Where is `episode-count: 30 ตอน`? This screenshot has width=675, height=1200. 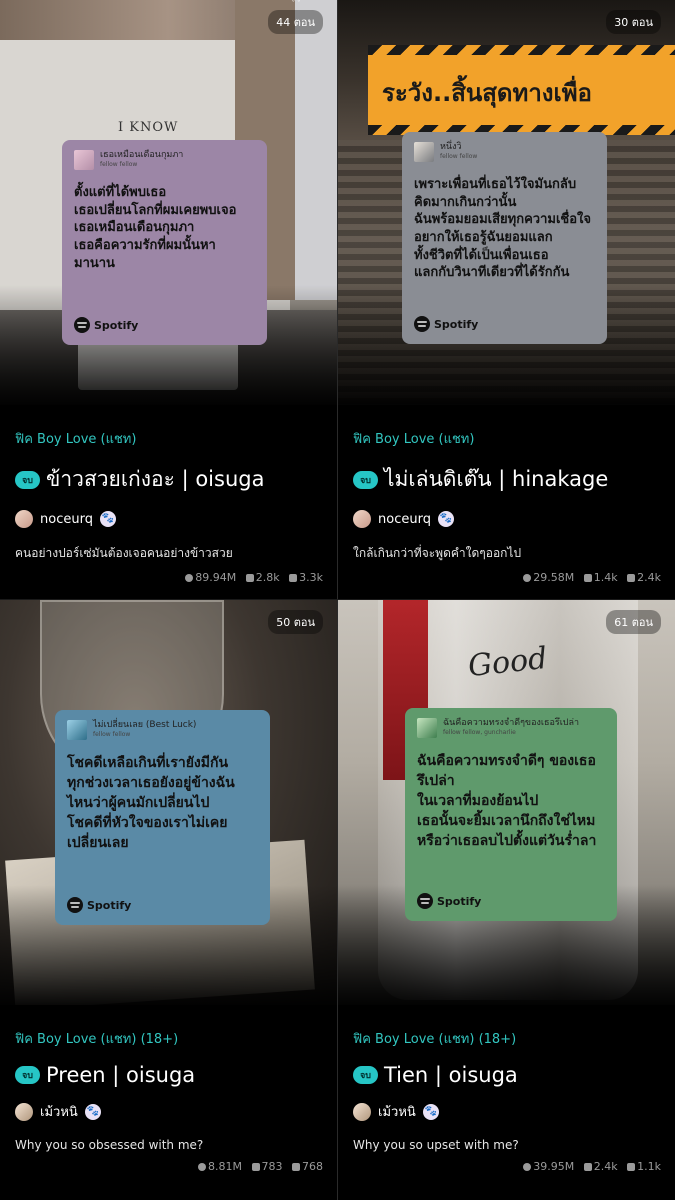 episode-count: 30 ตอน is located at coordinates (633, 22).